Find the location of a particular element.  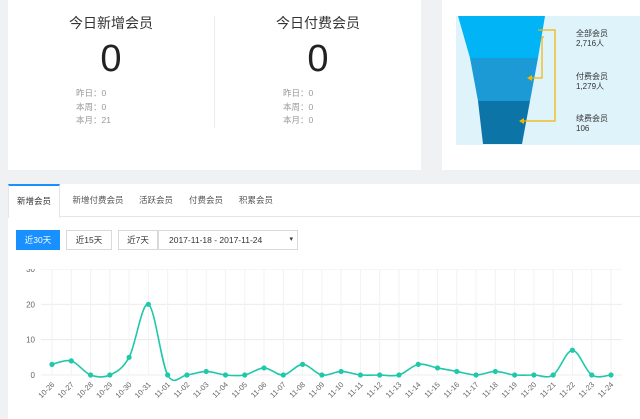

x-tick-label: 11-12 is located at coordinates (375, 390).